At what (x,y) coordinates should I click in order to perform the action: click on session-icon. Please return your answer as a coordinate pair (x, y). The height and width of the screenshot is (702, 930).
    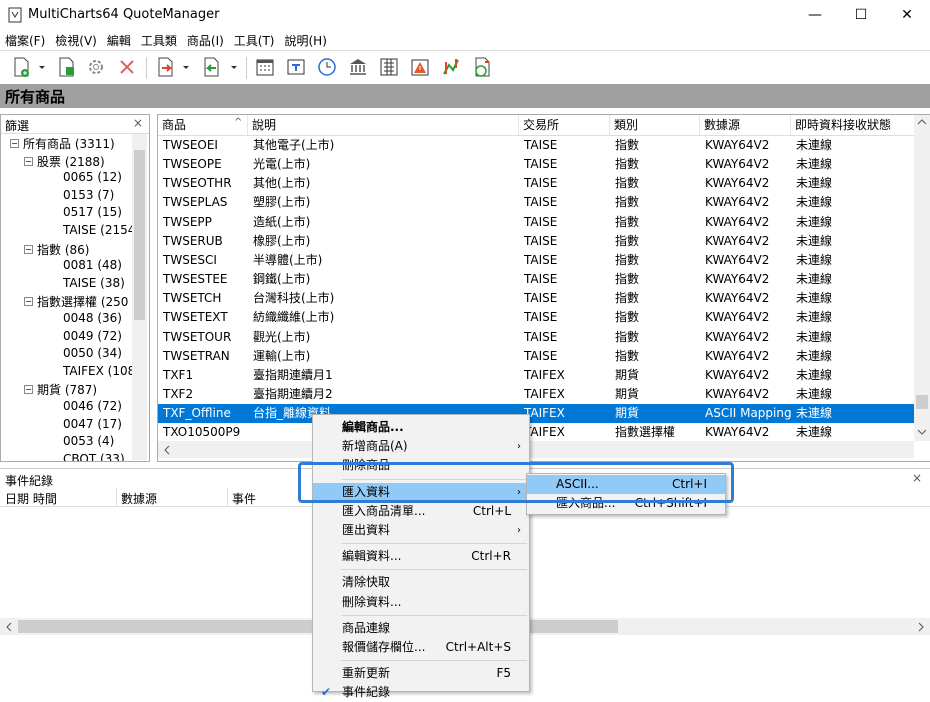
    Looking at the image, I should click on (296, 67).